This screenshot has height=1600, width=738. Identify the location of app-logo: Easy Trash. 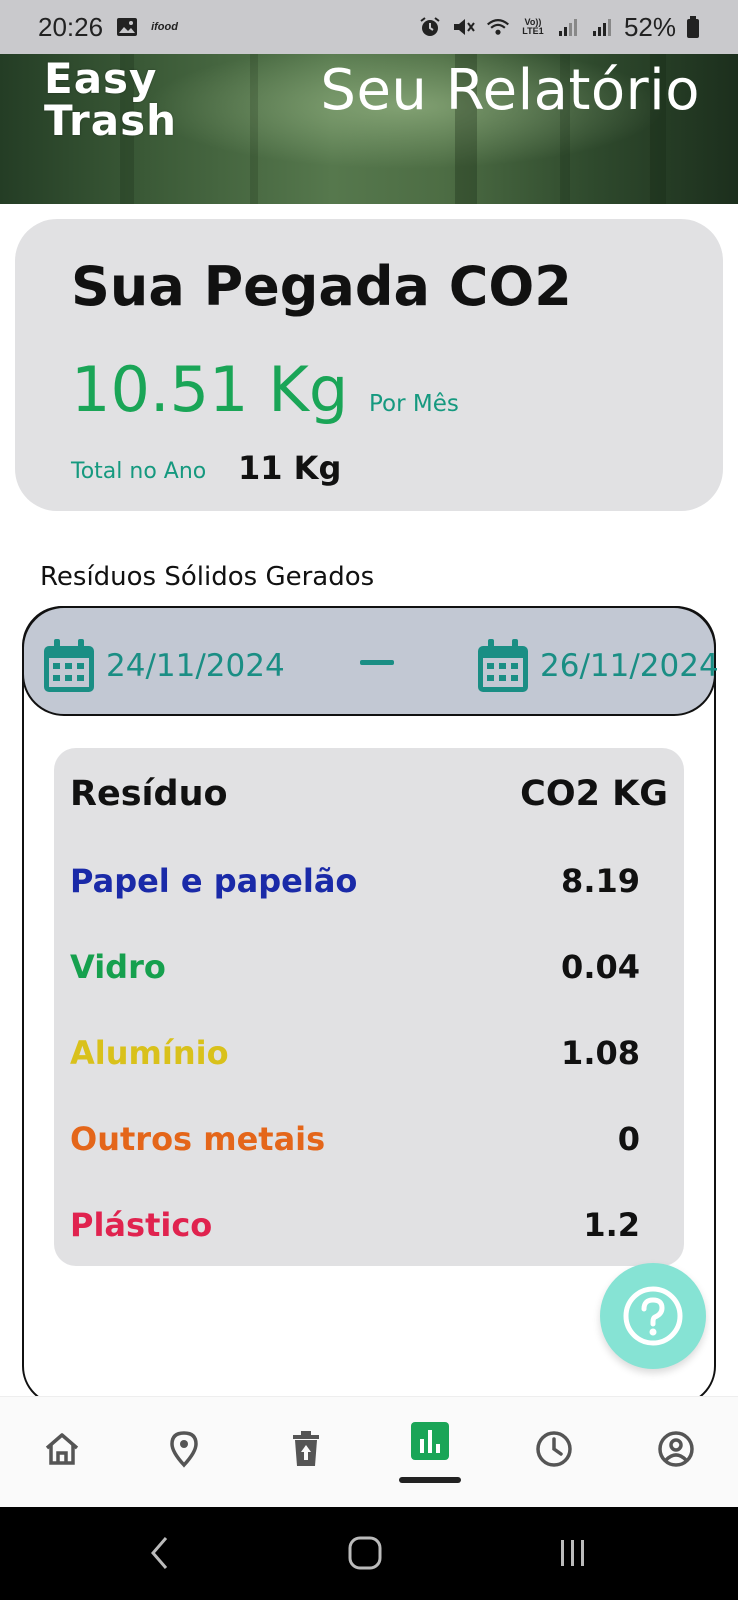
(110, 100).